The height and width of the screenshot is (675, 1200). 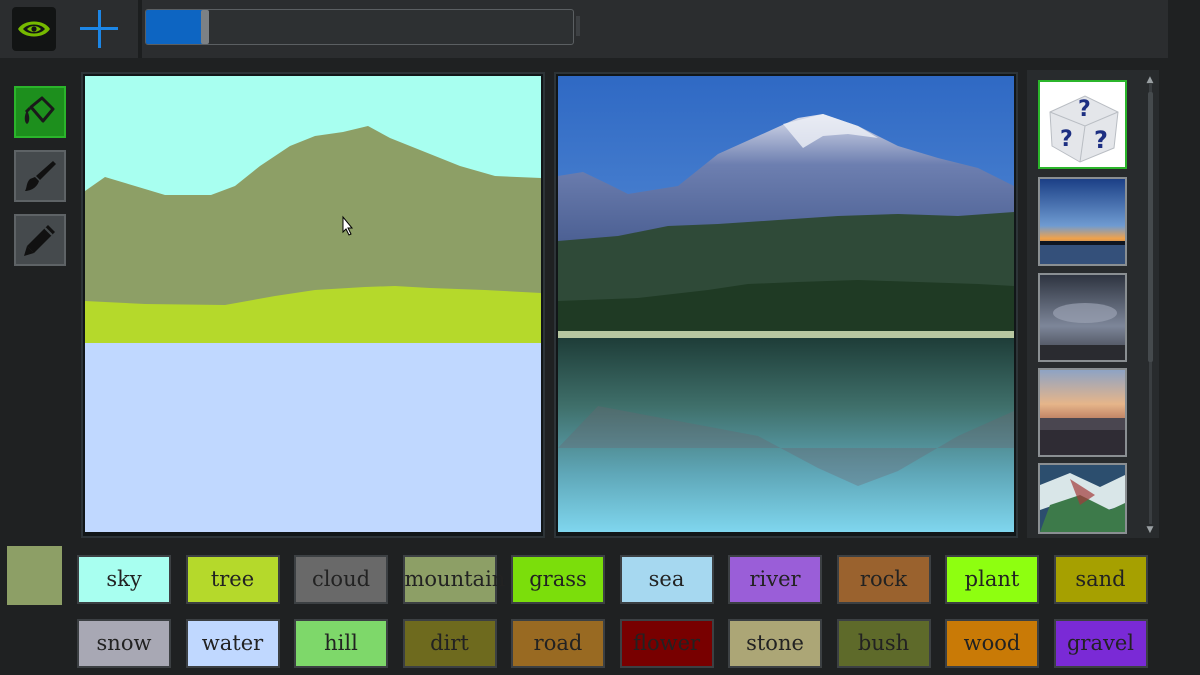 I want to click on abstract-painting-thumbnail, so click(x=1082, y=498).